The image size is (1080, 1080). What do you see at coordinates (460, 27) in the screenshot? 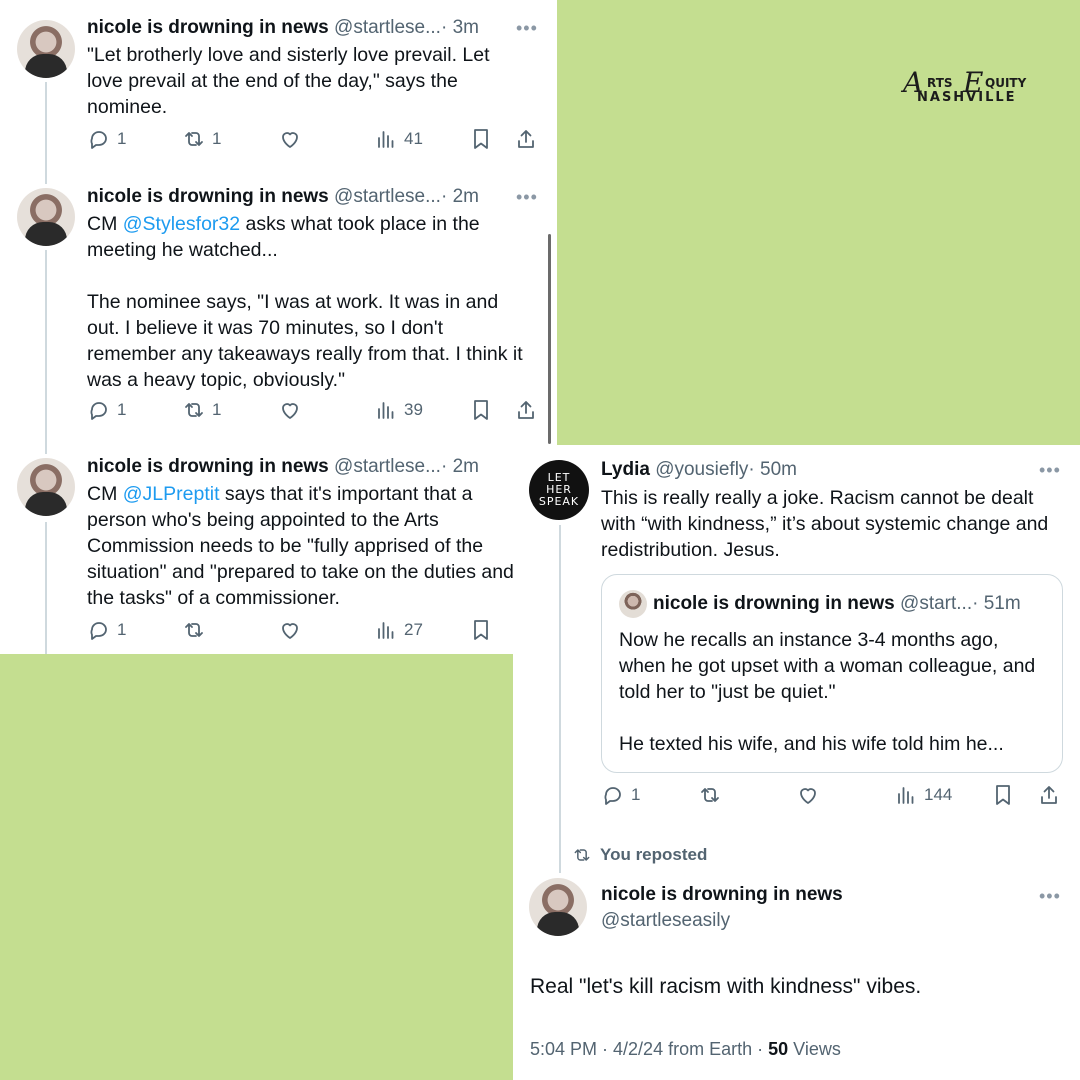
I see `timestamp: · 3m` at bounding box center [460, 27].